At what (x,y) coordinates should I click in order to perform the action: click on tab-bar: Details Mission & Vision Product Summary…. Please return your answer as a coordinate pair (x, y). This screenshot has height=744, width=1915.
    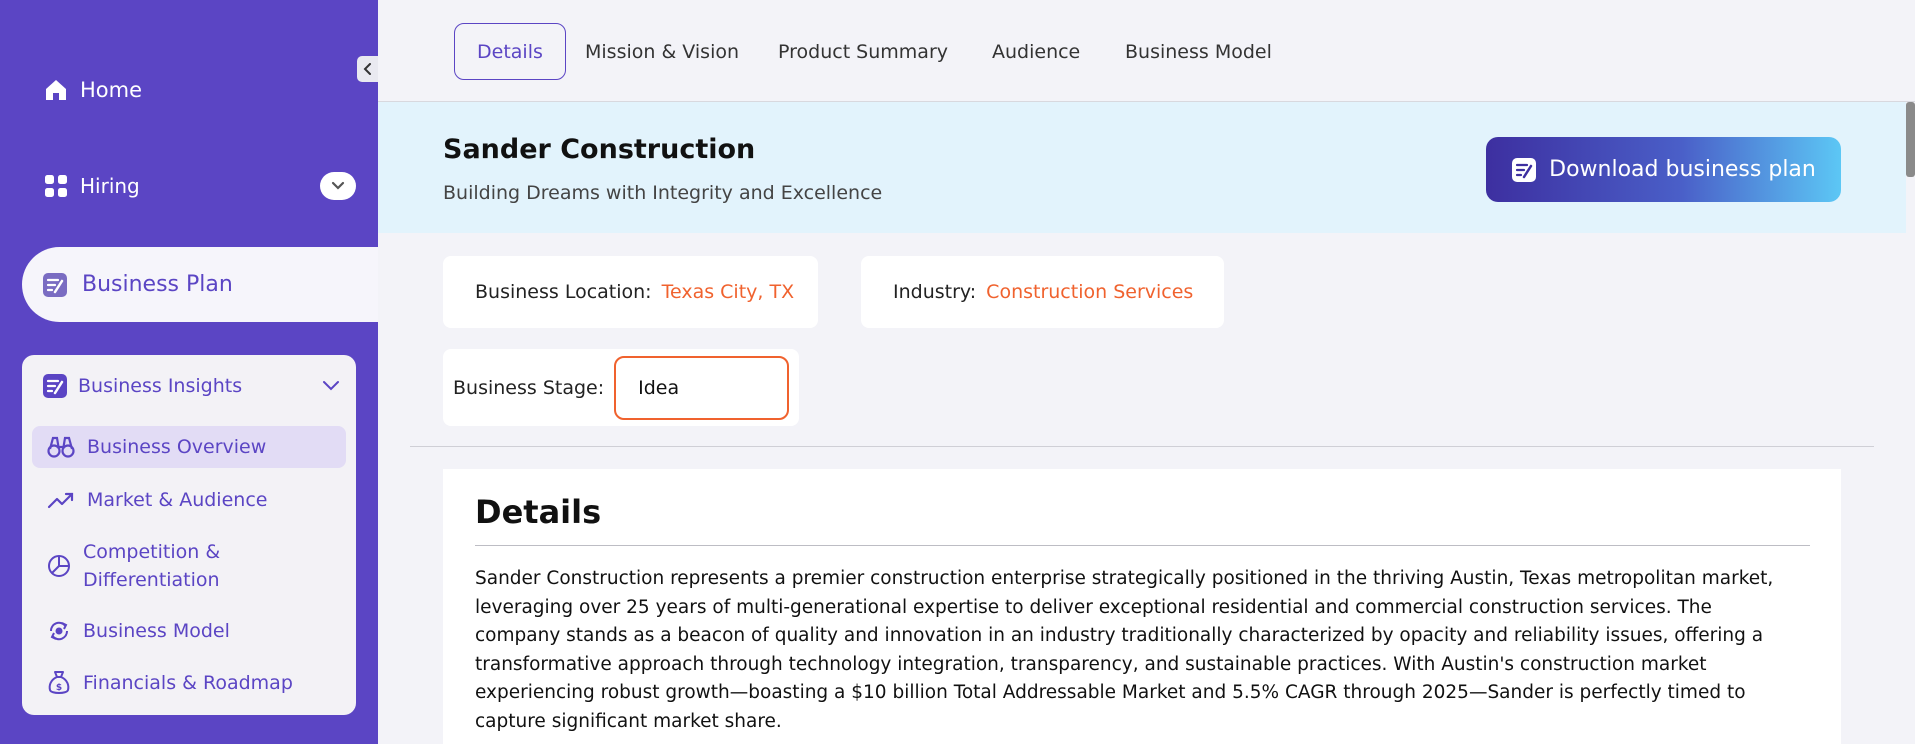
    Looking at the image, I should click on (1146, 51).